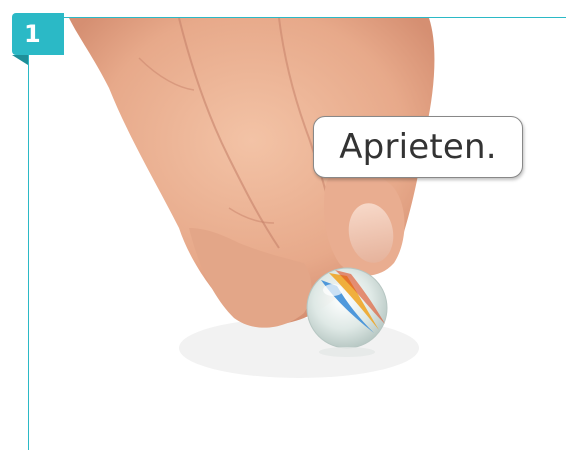  I want to click on step-number: 1, so click(32, 34).